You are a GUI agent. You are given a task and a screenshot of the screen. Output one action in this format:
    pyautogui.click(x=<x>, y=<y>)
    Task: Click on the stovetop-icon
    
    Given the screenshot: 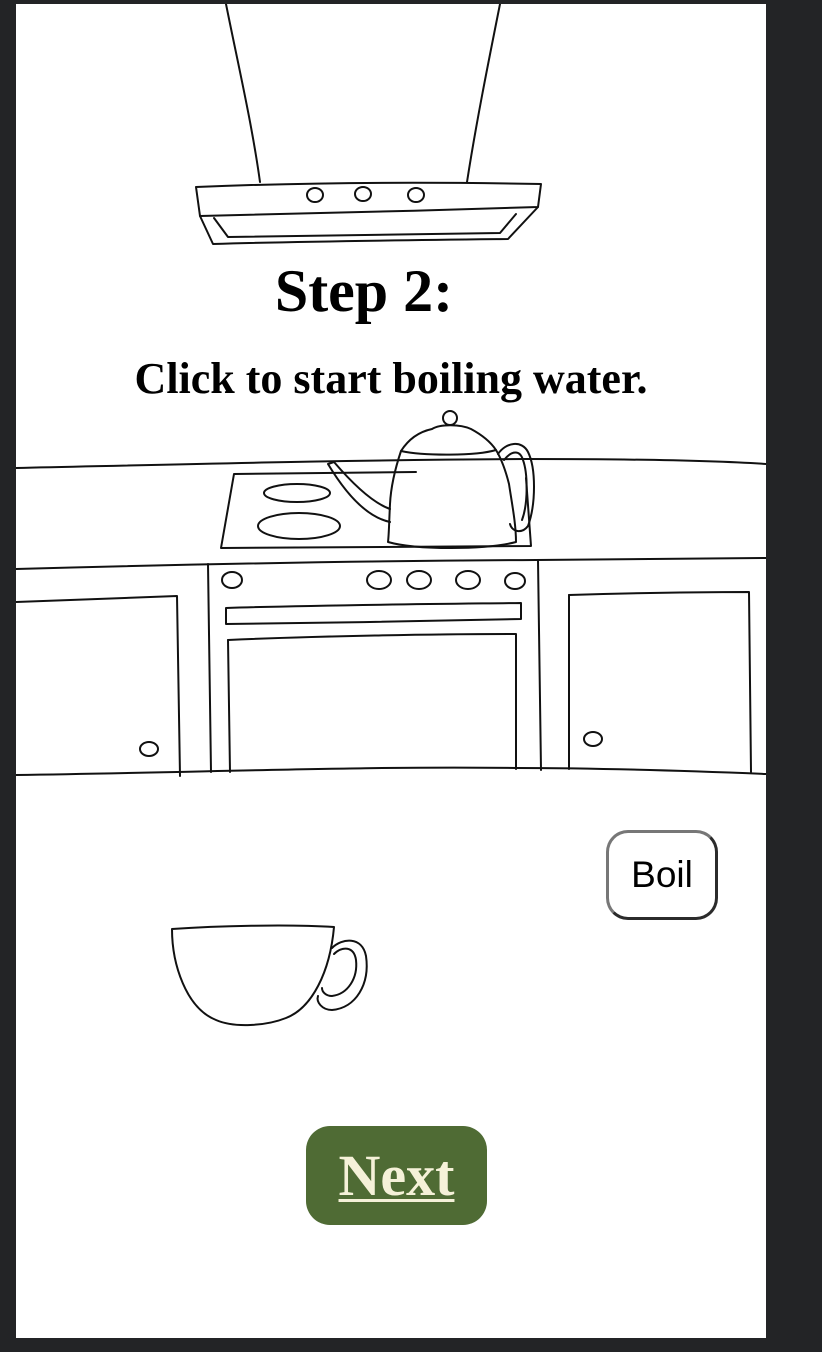 What is the action you would take?
    pyautogui.click(x=376, y=510)
    